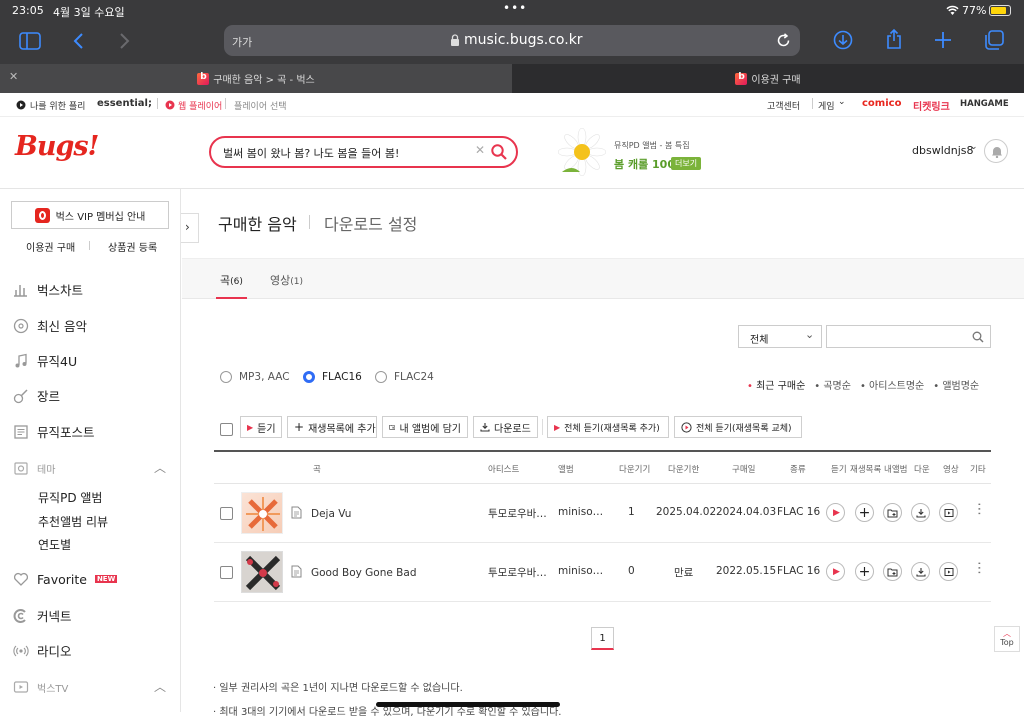 The width and height of the screenshot is (1024, 718). What do you see at coordinates (512, 40) in the screenshot?
I see `address-bar: 가가 music.bugs.co.kr` at bounding box center [512, 40].